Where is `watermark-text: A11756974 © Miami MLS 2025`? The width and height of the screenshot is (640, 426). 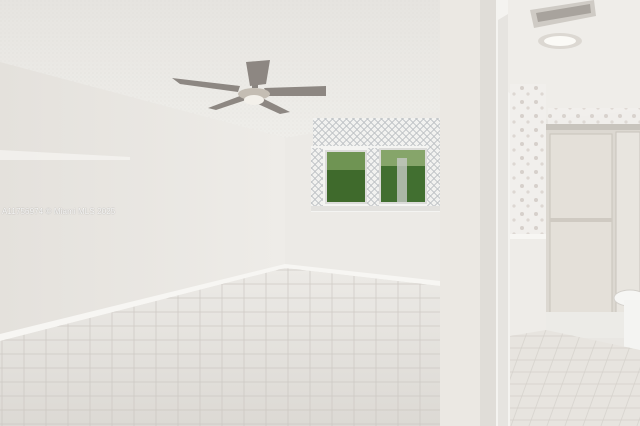
watermark-text: A11756974 © Miami MLS 2025 is located at coordinates (59, 211).